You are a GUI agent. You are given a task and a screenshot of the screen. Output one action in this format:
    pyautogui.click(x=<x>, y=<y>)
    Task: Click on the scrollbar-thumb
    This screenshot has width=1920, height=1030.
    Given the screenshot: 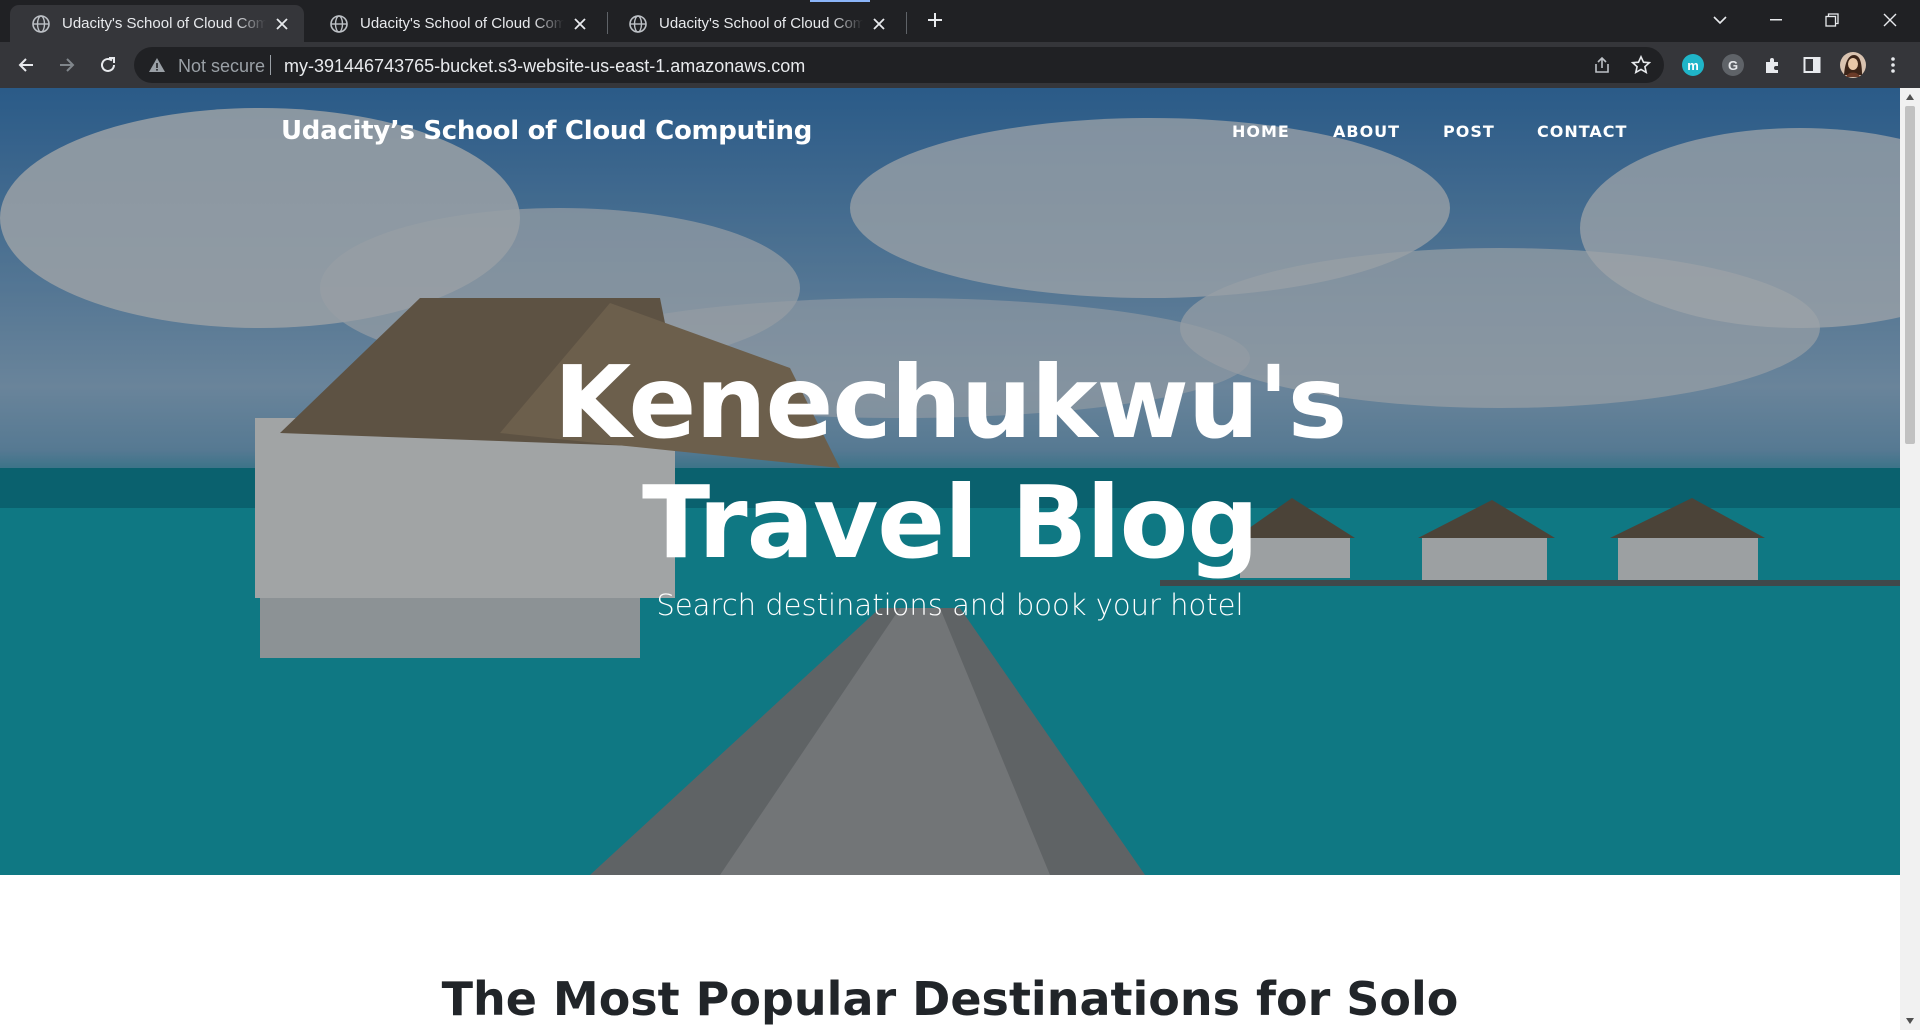 What is the action you would take?
    pyautogui.click(x=1910, y=275)
    